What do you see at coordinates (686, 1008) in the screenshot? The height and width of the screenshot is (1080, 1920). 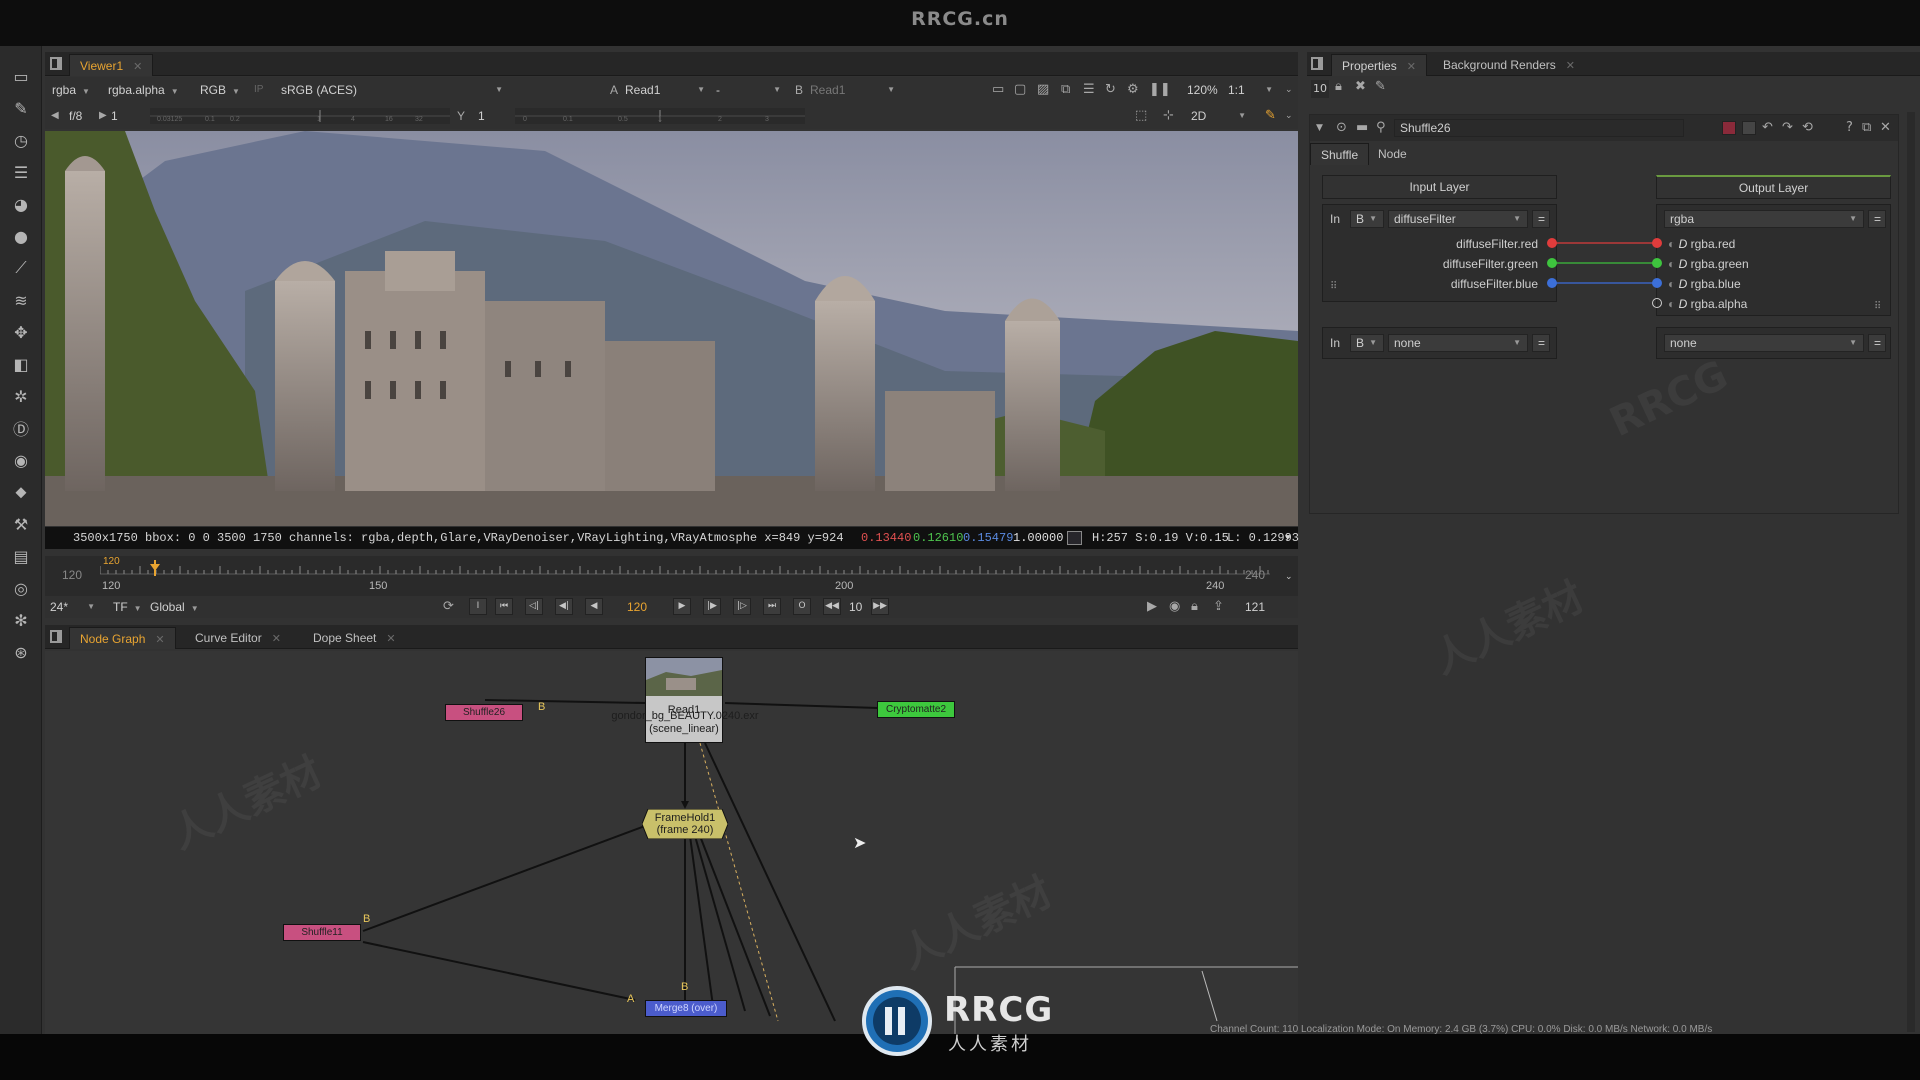 I see `merge-node: Merge8 (over)` at bounding box center [686, 1008].